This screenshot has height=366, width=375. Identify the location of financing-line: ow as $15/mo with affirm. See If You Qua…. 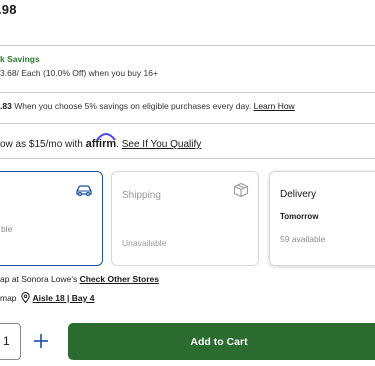
(101, 141).